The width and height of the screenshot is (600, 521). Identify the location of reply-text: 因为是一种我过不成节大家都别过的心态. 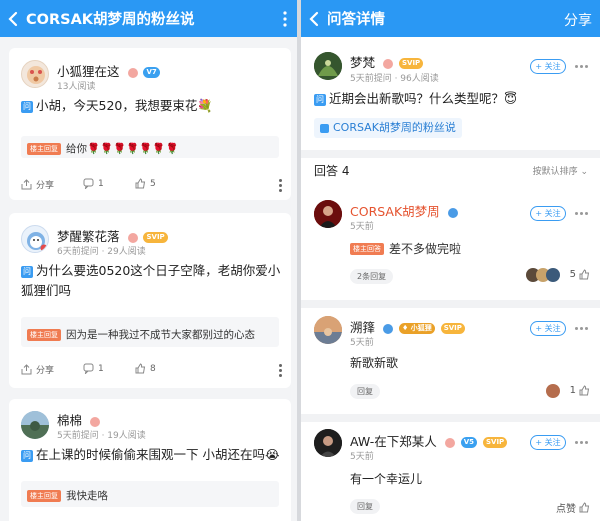
(160, 335).